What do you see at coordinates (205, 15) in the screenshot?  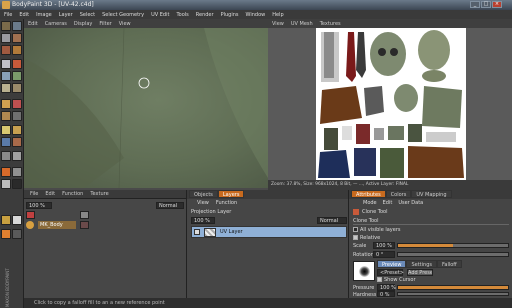 I see `menu-render: Render` at bounding box center [205, 15].